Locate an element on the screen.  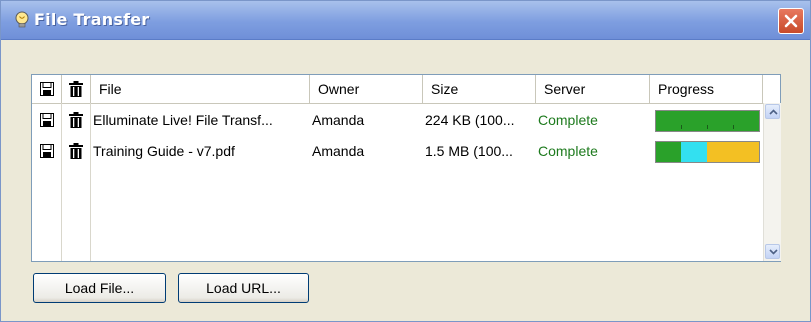
file-name: Training Guide - v7.pdf is located at coordinates (164, 151).